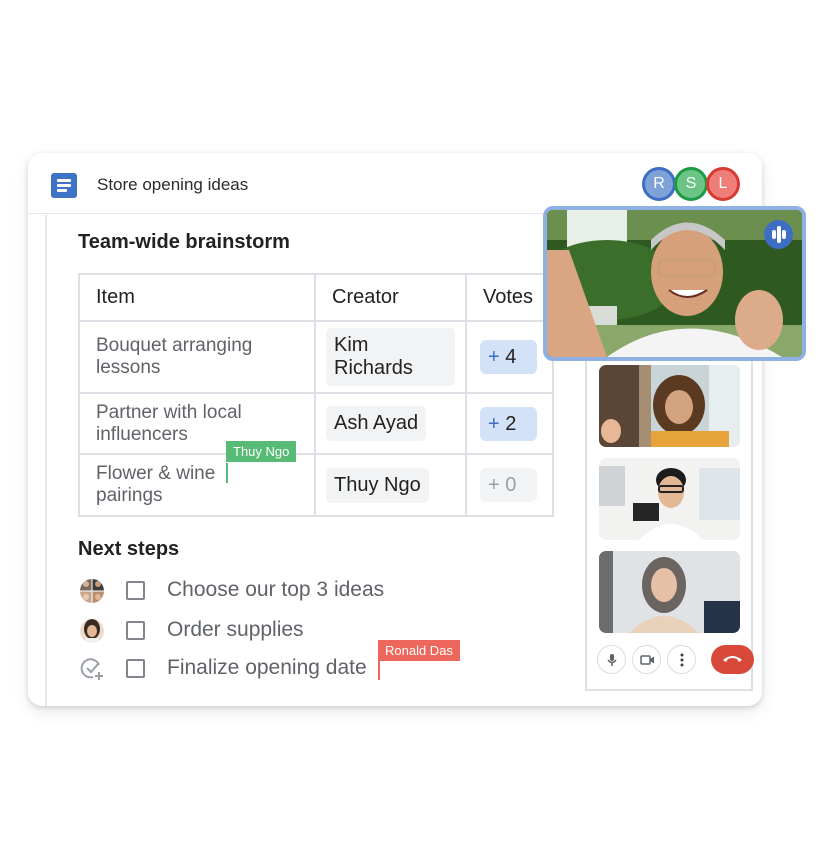 The width and height of the screenshot is (829, 861). What do you see at coordinates (377, 485) in the screenshot?
I see `person-chip: Thuy Ngo` at bounding box center [377, 485].